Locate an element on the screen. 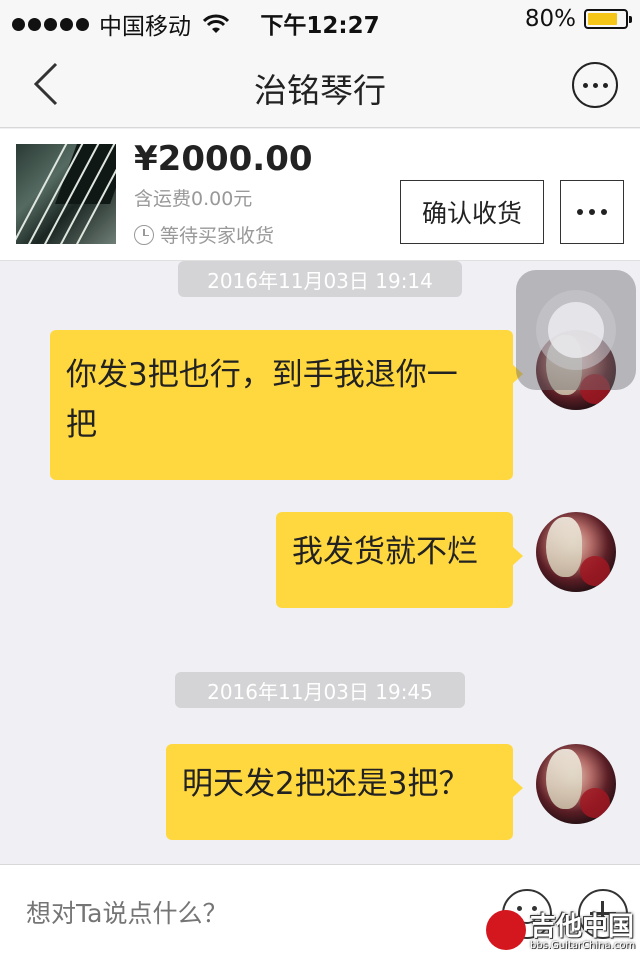  product-thumbnail is located at coordinates (66, 194).